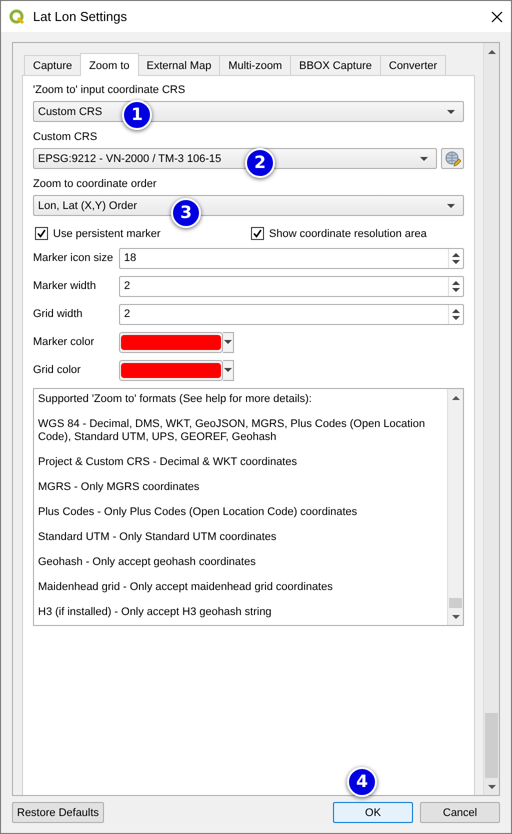 Image resolution: width=512 pixels, height=834 pixels. Describe the element at coordinates (348, 234) in the screenshot. I see `checkbox-label: Show coordinate resolution area` at that location.